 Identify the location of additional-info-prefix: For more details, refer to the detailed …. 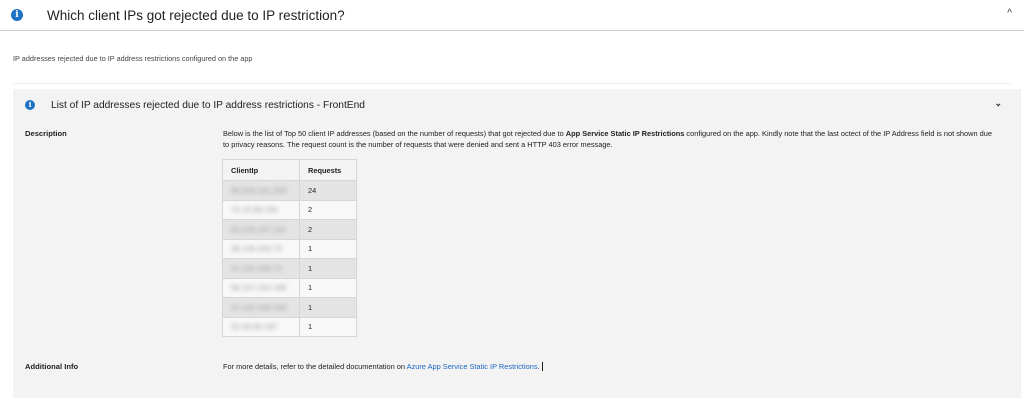
(315, 366).